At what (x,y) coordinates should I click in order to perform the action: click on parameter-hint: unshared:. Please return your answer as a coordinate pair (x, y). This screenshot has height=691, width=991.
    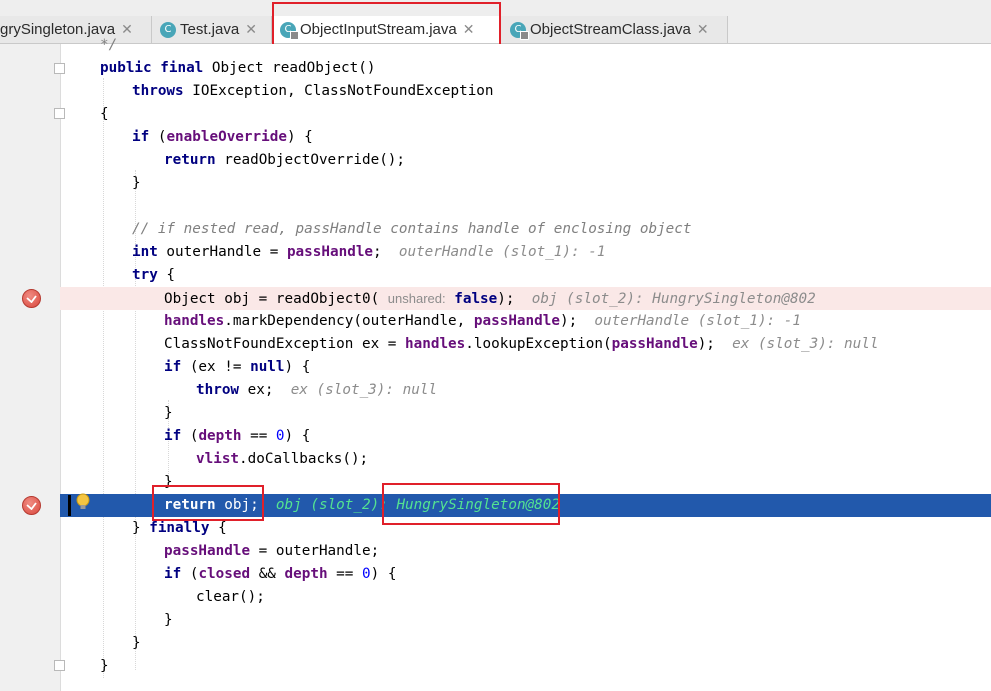
    Looking at the image, I should click on (416, 298).